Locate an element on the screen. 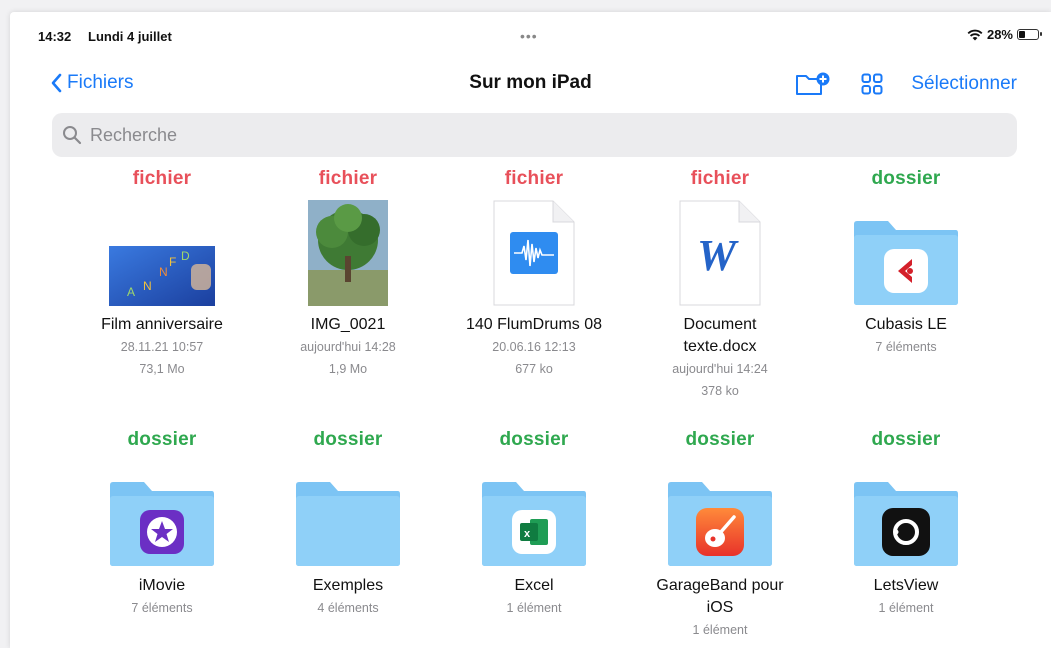 This screenshot has width=1051, height=648. view-mode-button is located at coordinates (872, 84).